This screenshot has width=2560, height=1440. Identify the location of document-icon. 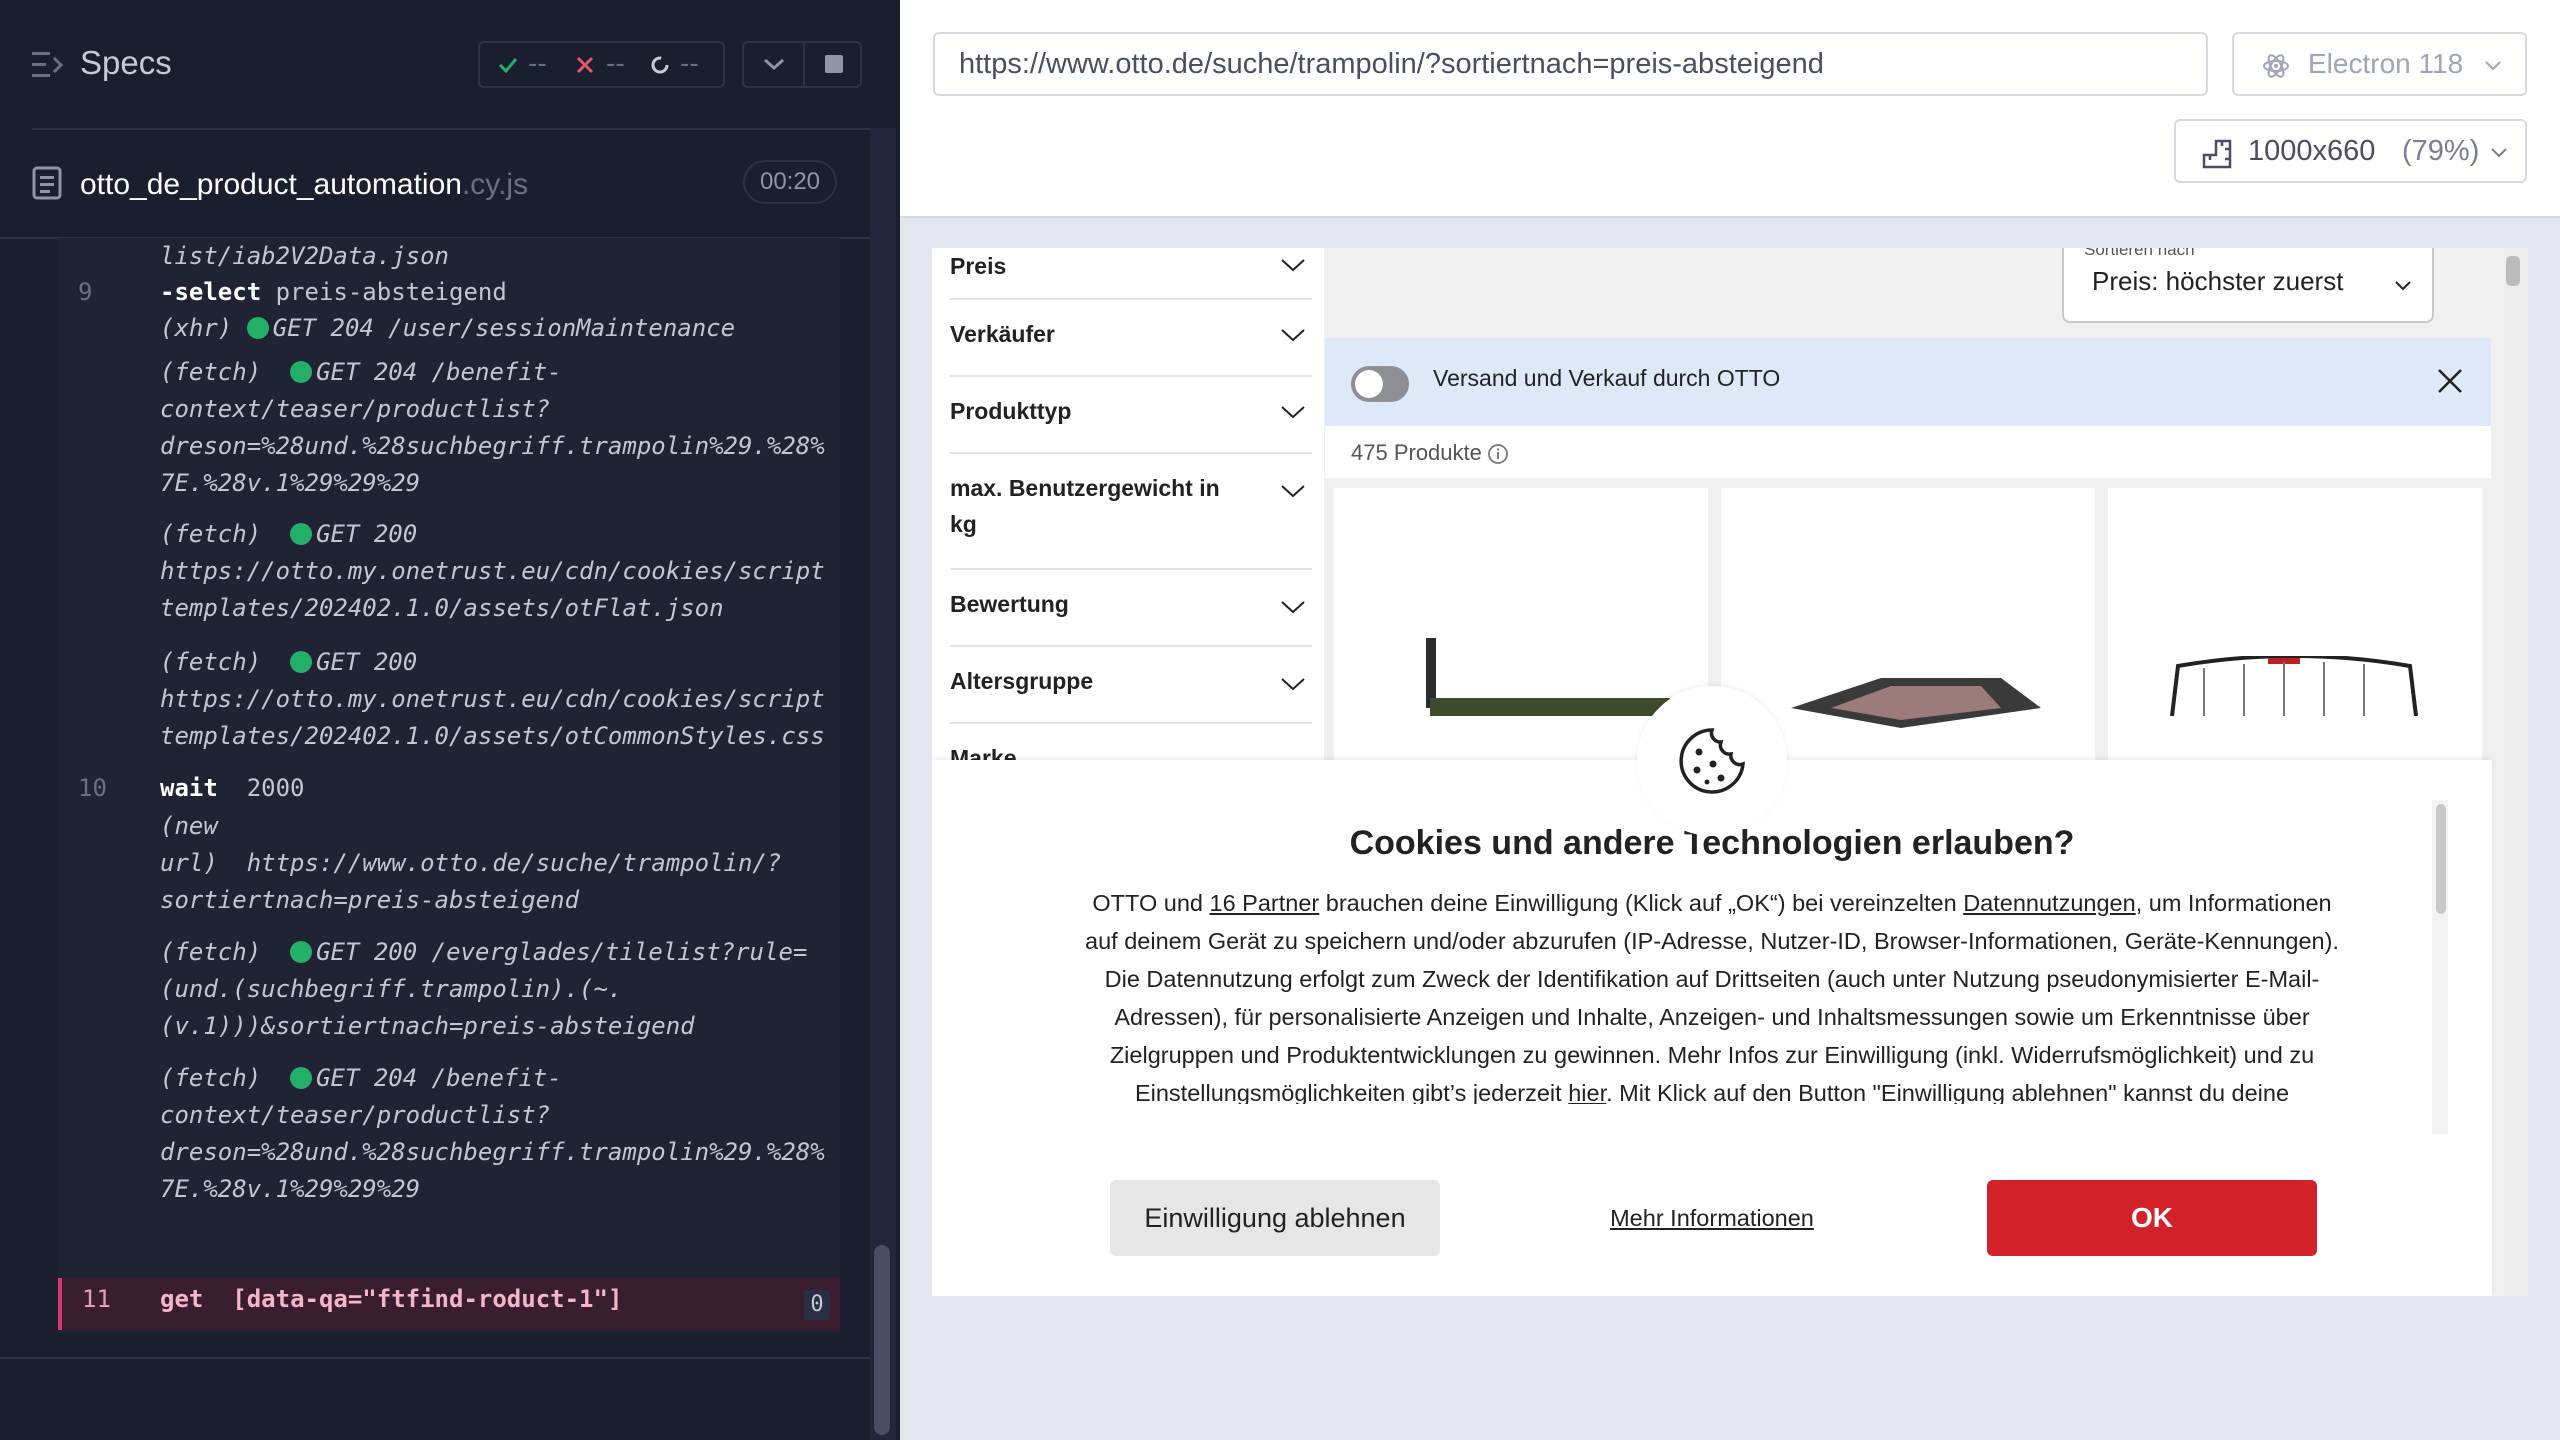
(47, 183).